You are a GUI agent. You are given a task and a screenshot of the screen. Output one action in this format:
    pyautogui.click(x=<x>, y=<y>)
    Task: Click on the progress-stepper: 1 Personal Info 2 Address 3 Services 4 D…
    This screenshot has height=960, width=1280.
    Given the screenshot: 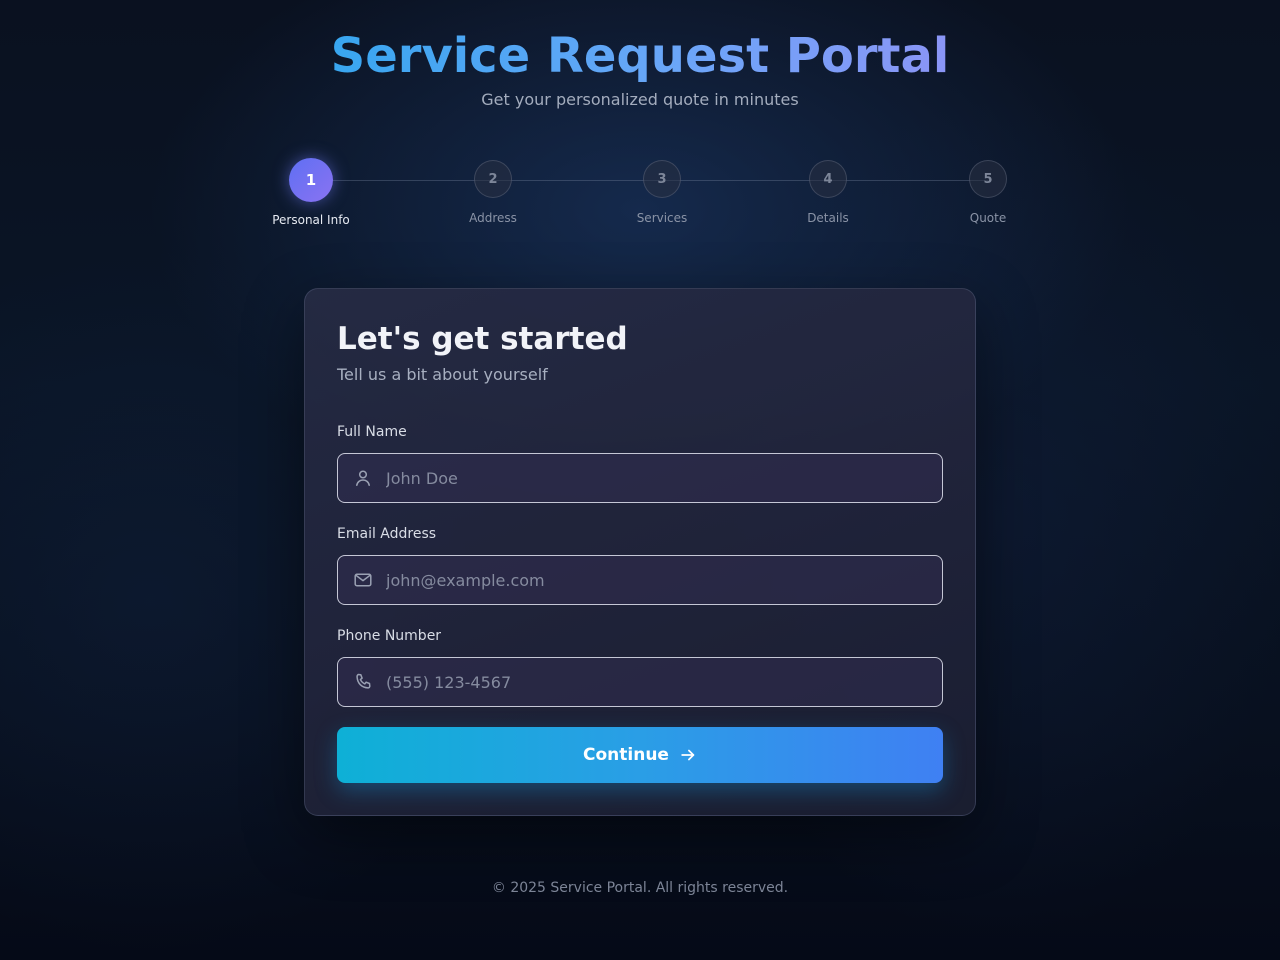 What is the action you would take?
    pyautogui.click(x=640, y=193)
    